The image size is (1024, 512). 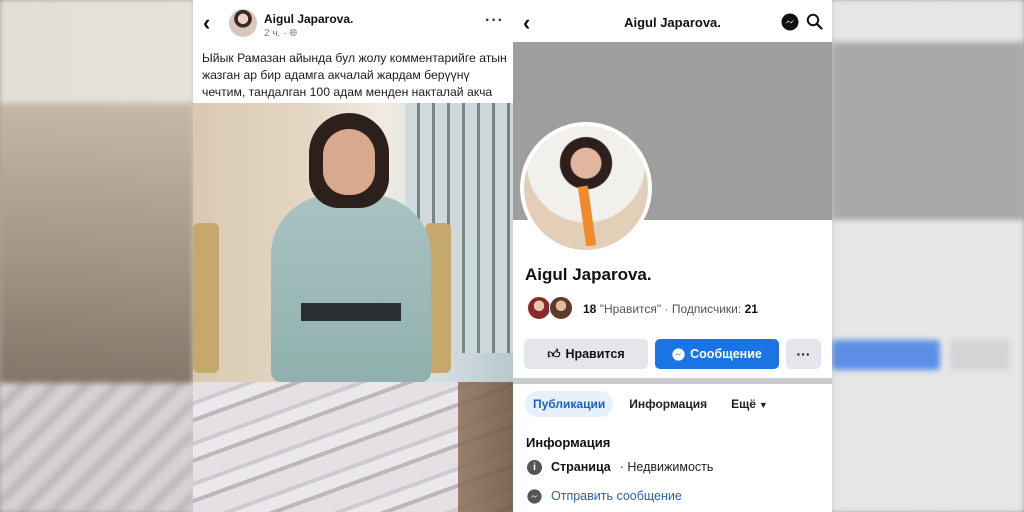 I want to click on more-icon: ···, so click(x=494, y=21).